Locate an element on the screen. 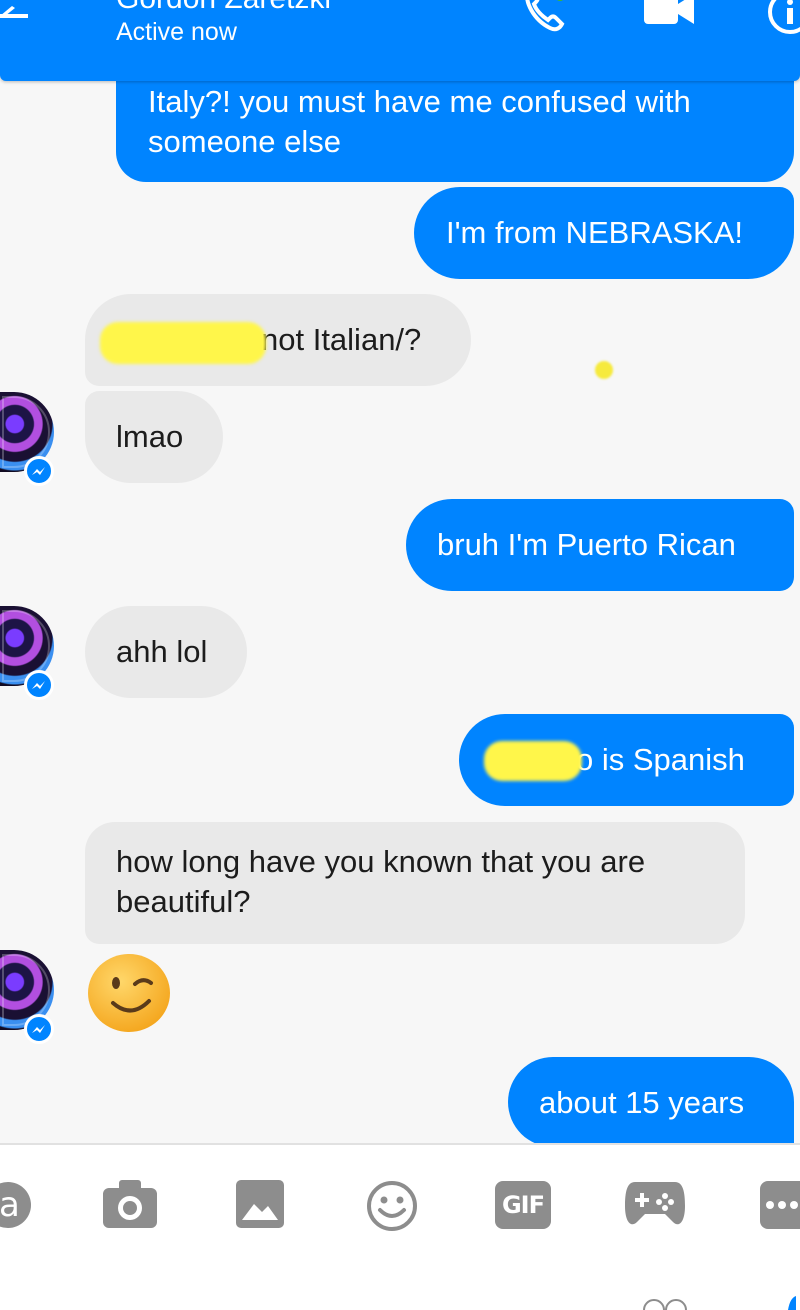 Image resolution: width=800 pixels, height=1310 pixels. message-text: bruh I'm Puerto Rican is located at coordinates (586, 544).